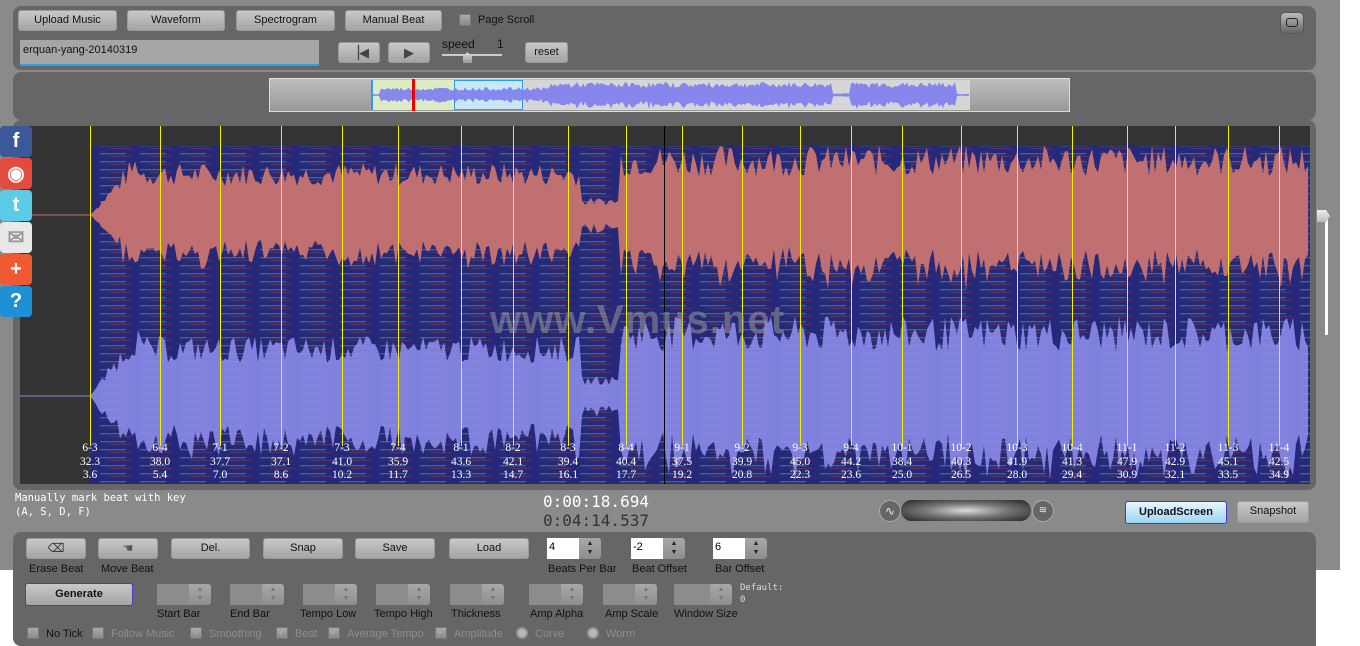 The width and height of the screenshot is (1360, 646). I want to click on beat-label: 7-3, so click(342, 448).